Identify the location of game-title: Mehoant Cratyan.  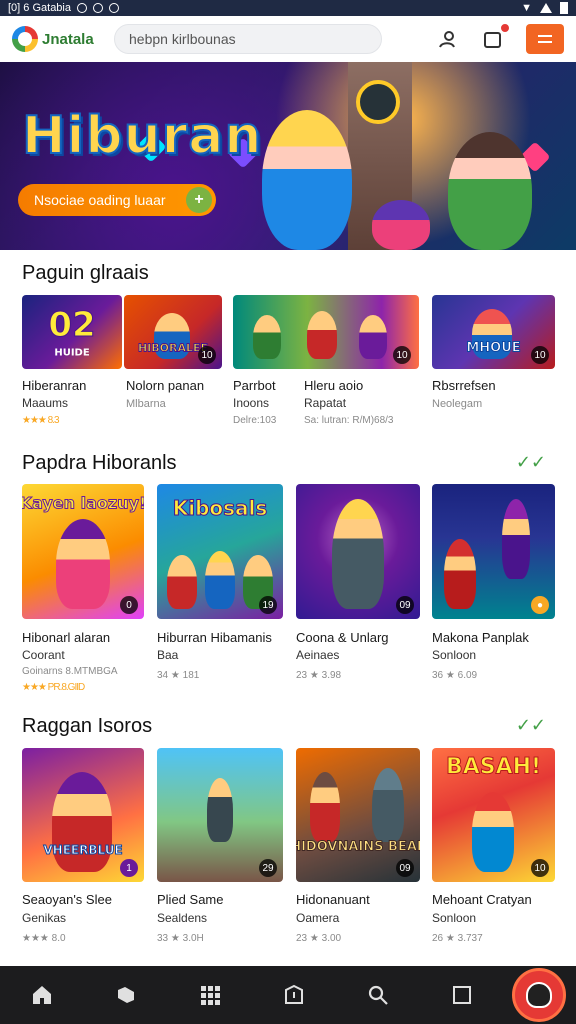
(482, 899).